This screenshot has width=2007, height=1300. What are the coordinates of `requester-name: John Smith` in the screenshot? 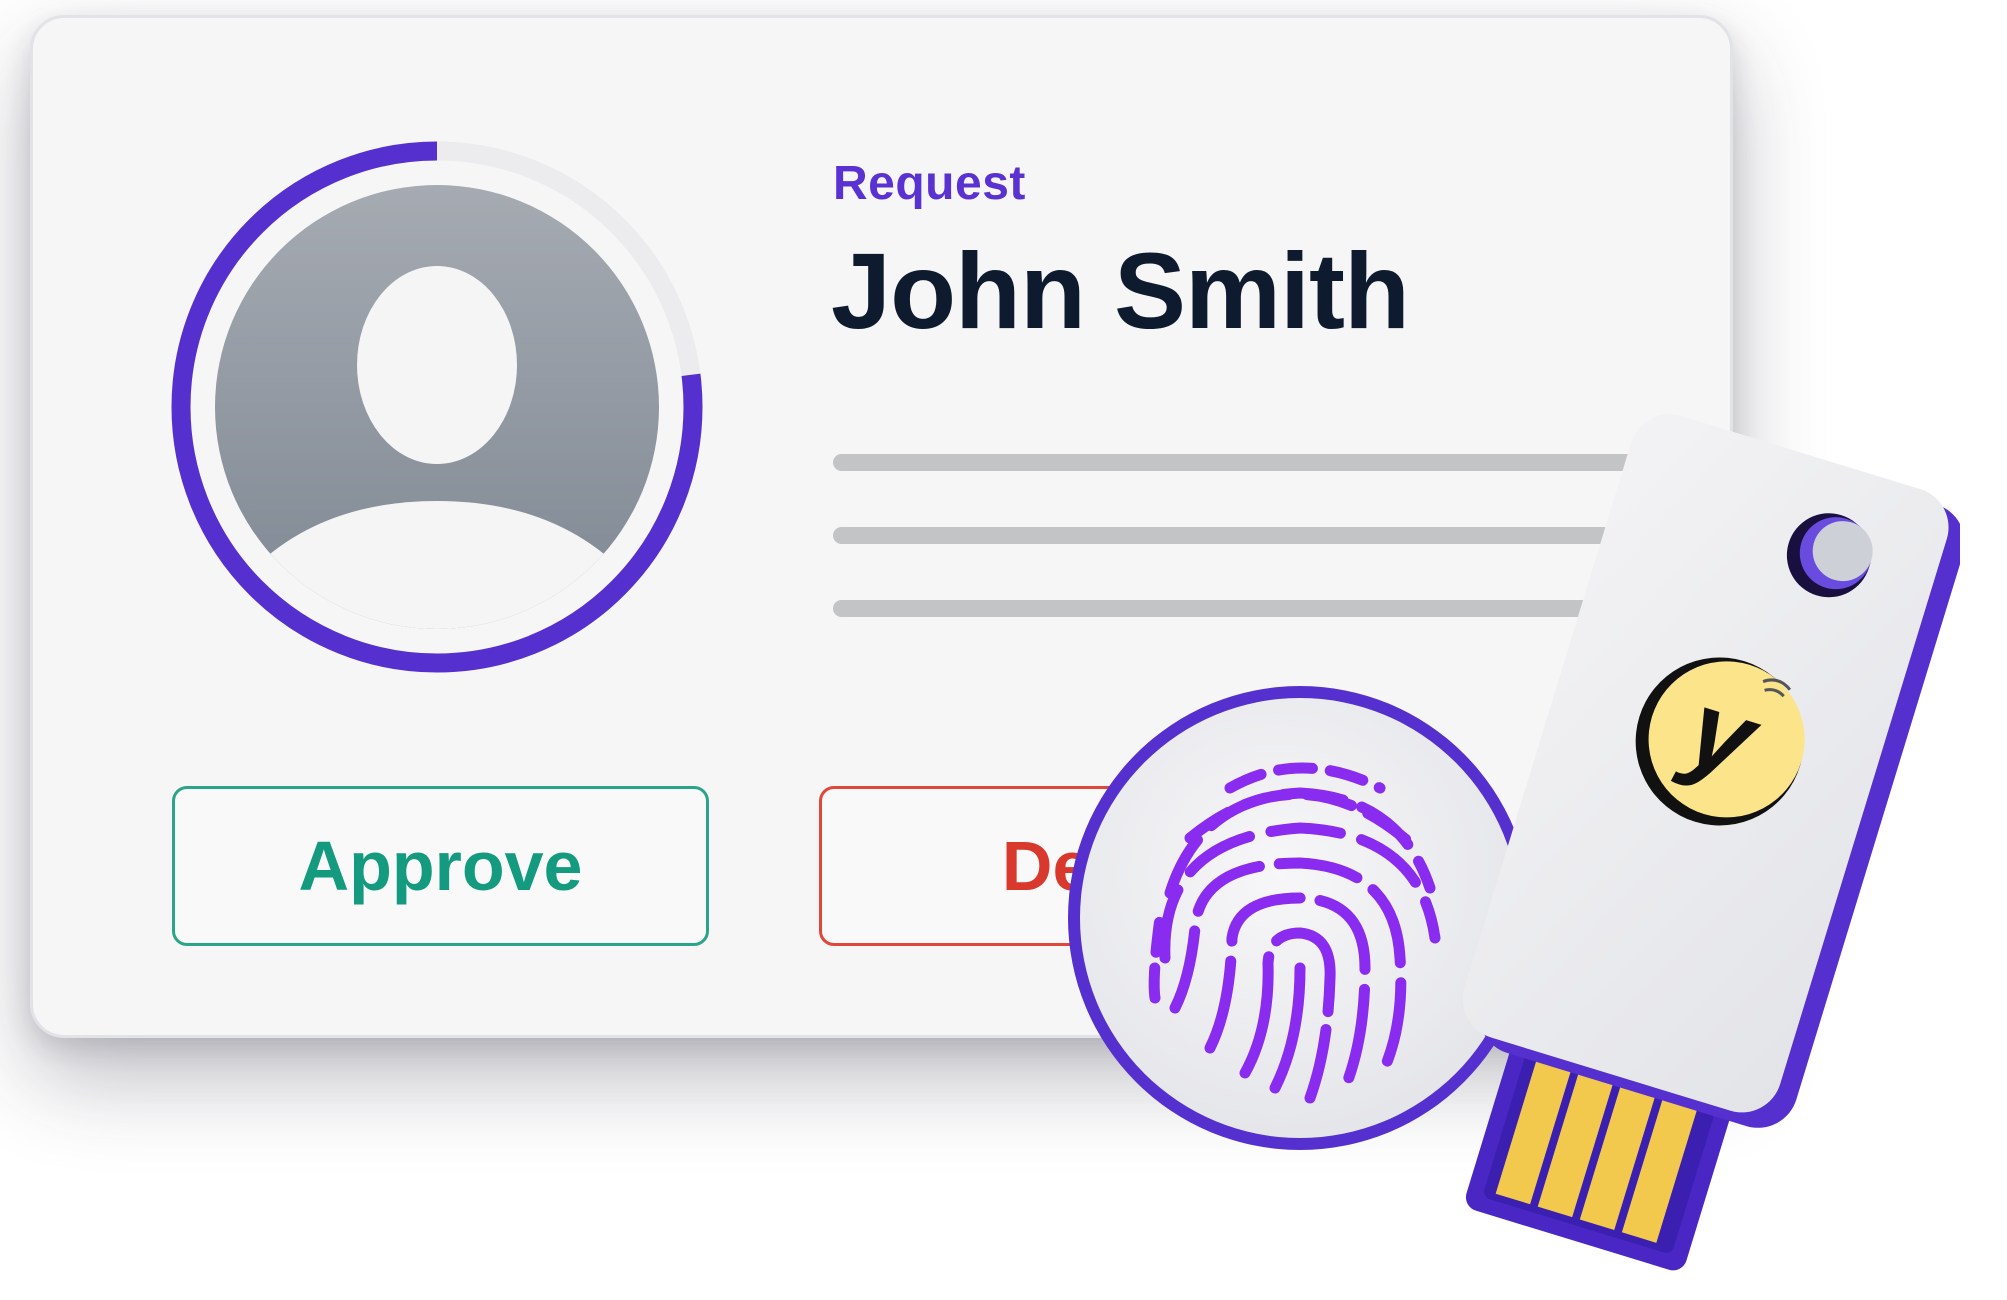 It's located at (1120, 290).